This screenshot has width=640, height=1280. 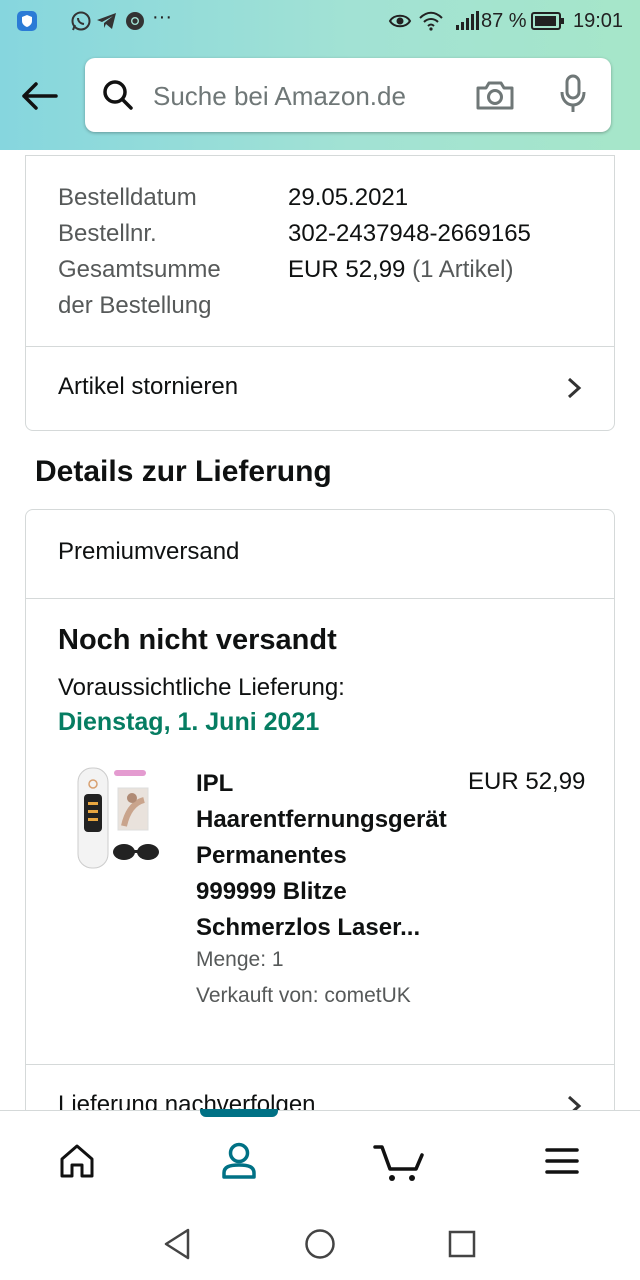 I want to click on cart-icon, so click(x=399, y=1163).